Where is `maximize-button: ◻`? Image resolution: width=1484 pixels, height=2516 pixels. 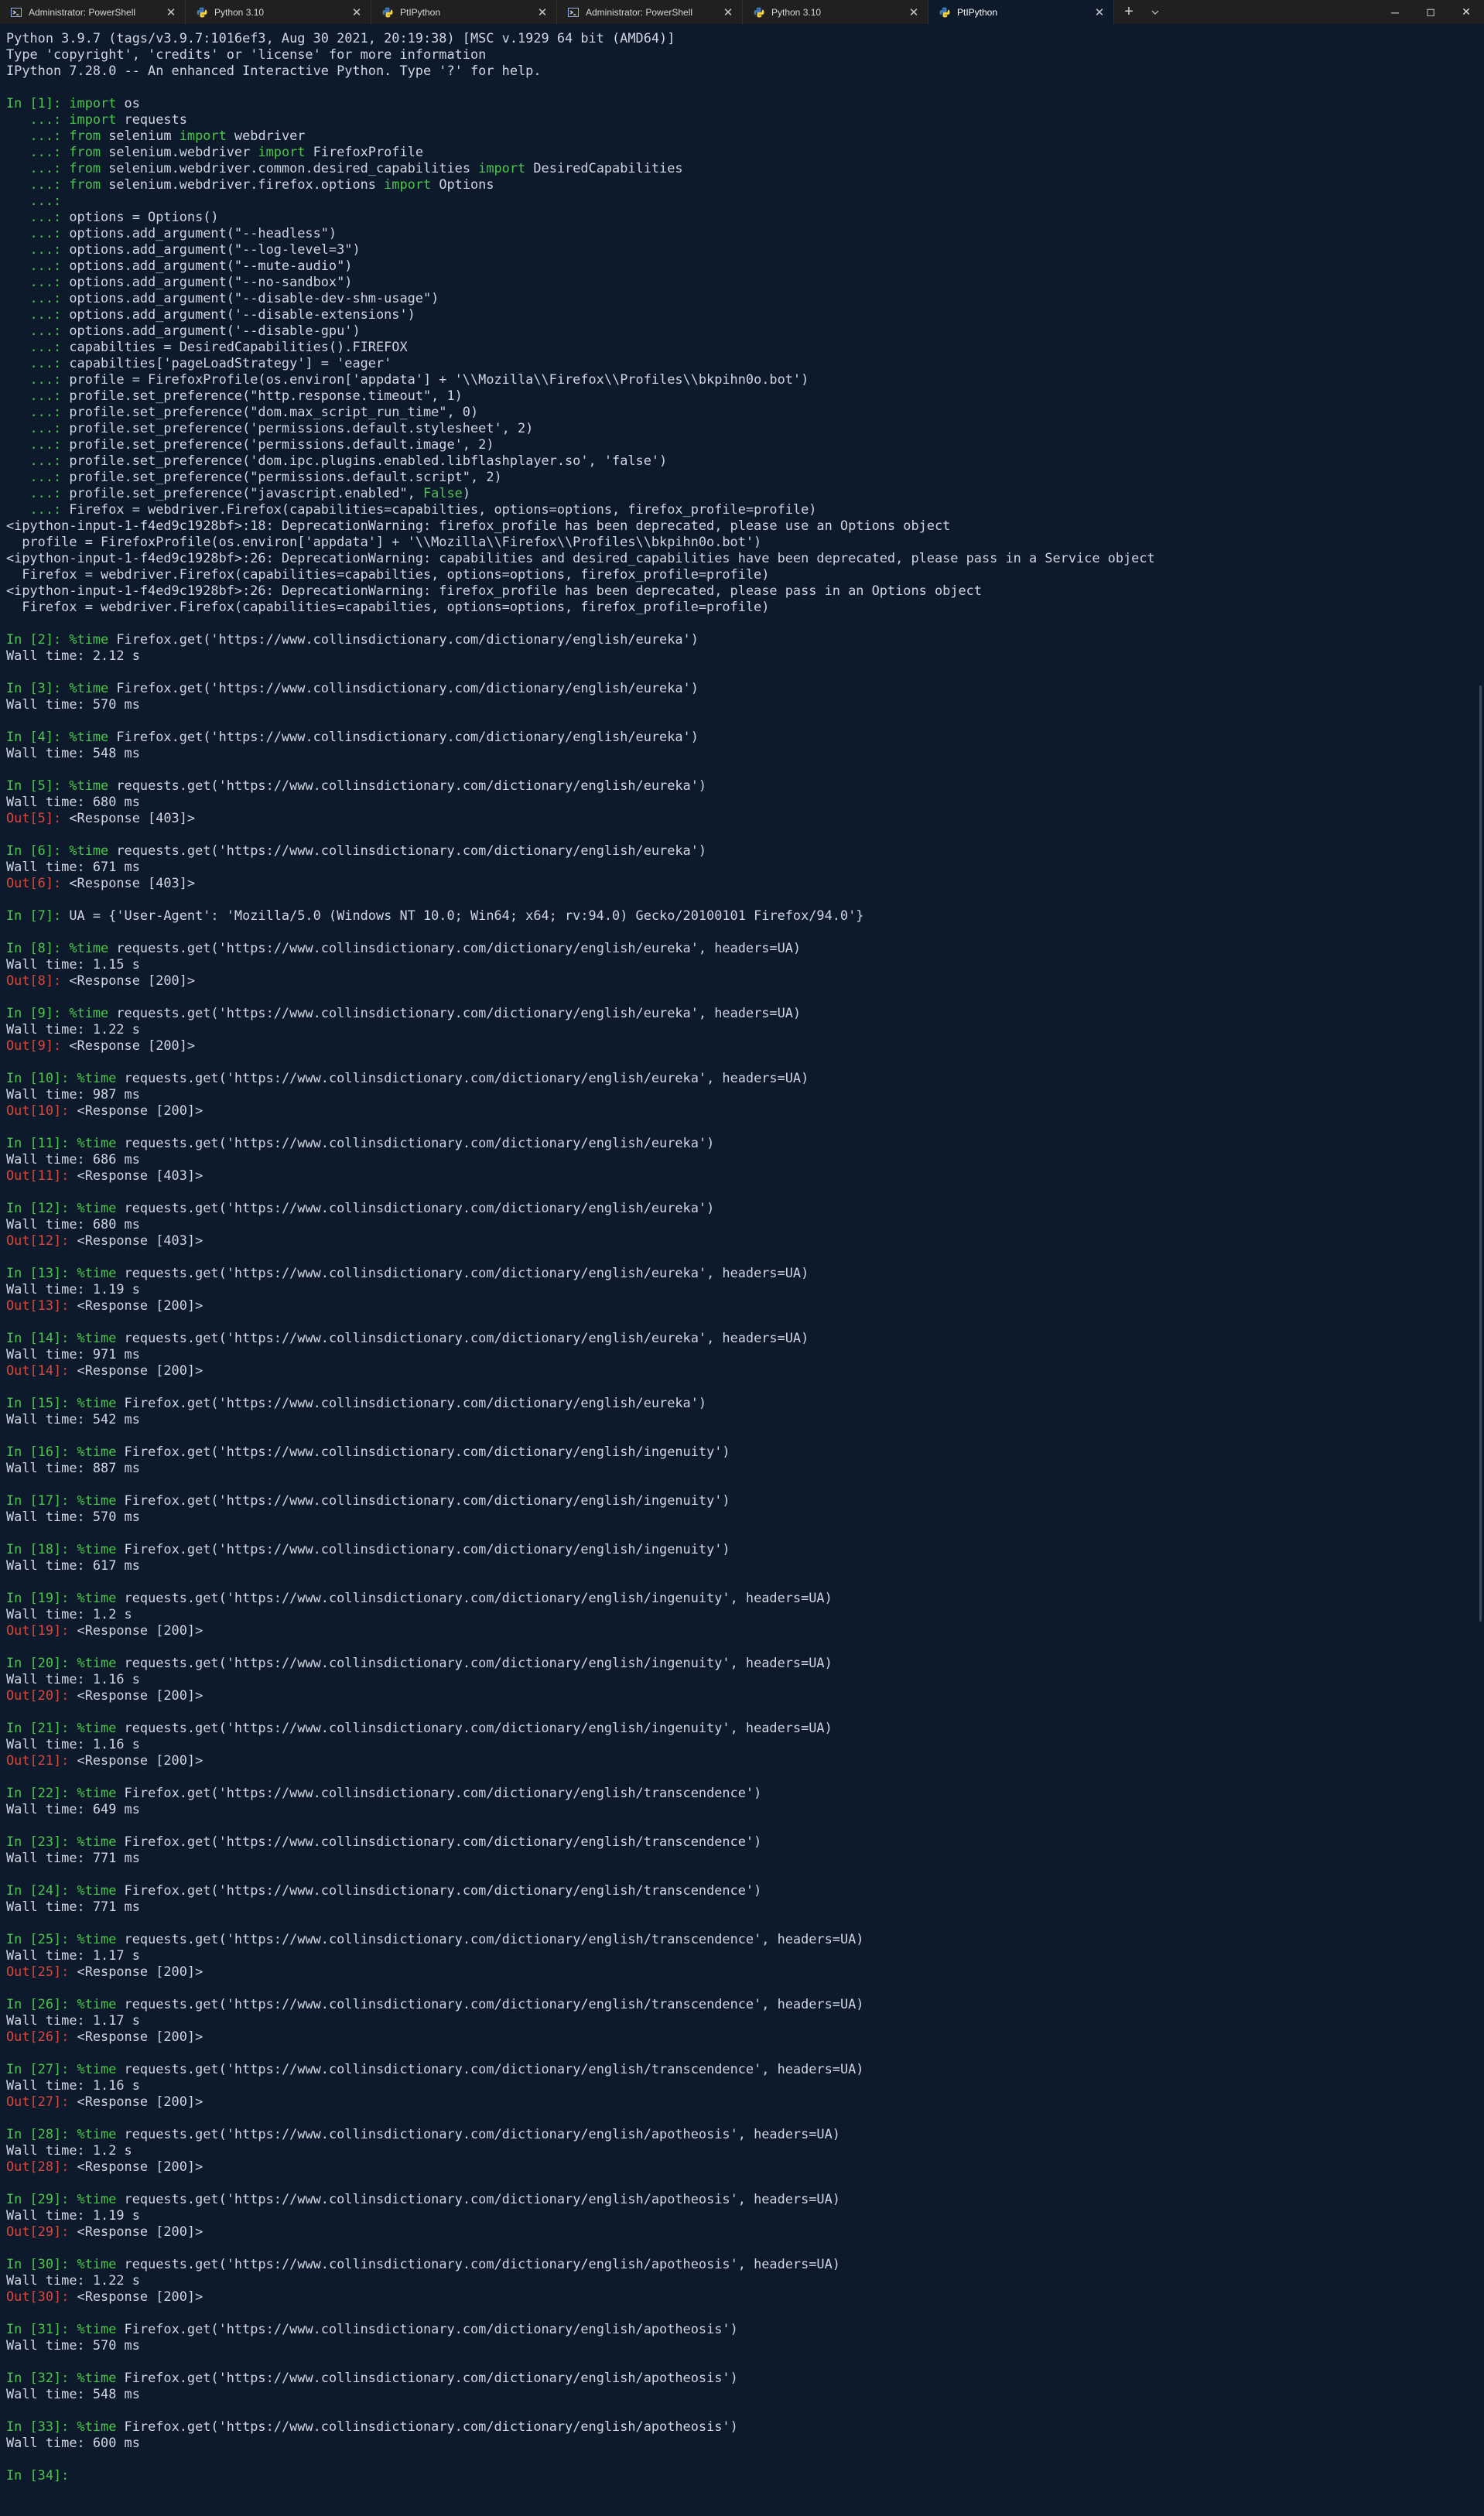
maximize-button: ◻ is located at coordinates (1430, 12).